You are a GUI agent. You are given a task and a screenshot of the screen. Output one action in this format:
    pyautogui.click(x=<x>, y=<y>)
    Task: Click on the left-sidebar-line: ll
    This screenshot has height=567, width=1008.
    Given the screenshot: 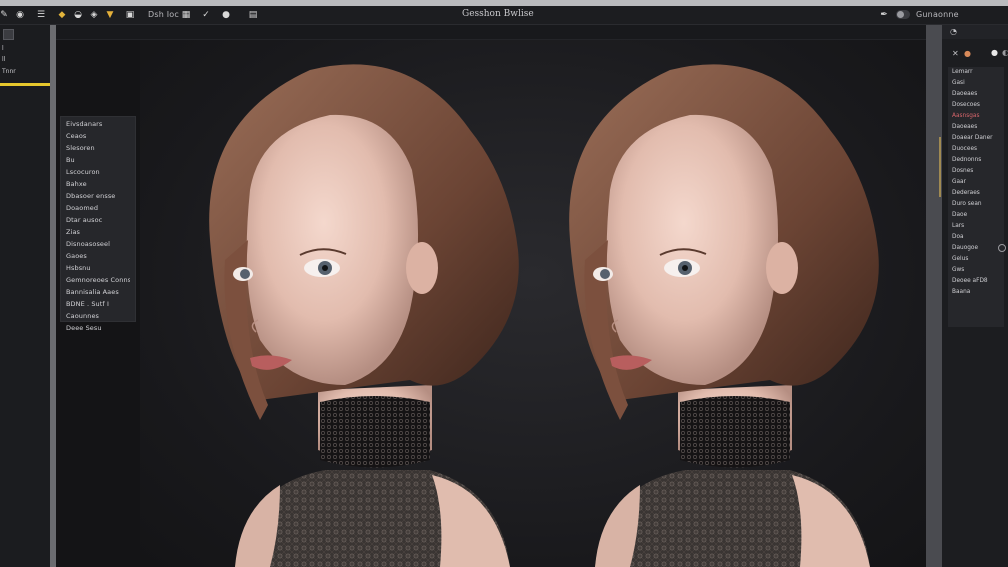 What is the action you would take?
    pyautogui.click(x=4, y=59)
    